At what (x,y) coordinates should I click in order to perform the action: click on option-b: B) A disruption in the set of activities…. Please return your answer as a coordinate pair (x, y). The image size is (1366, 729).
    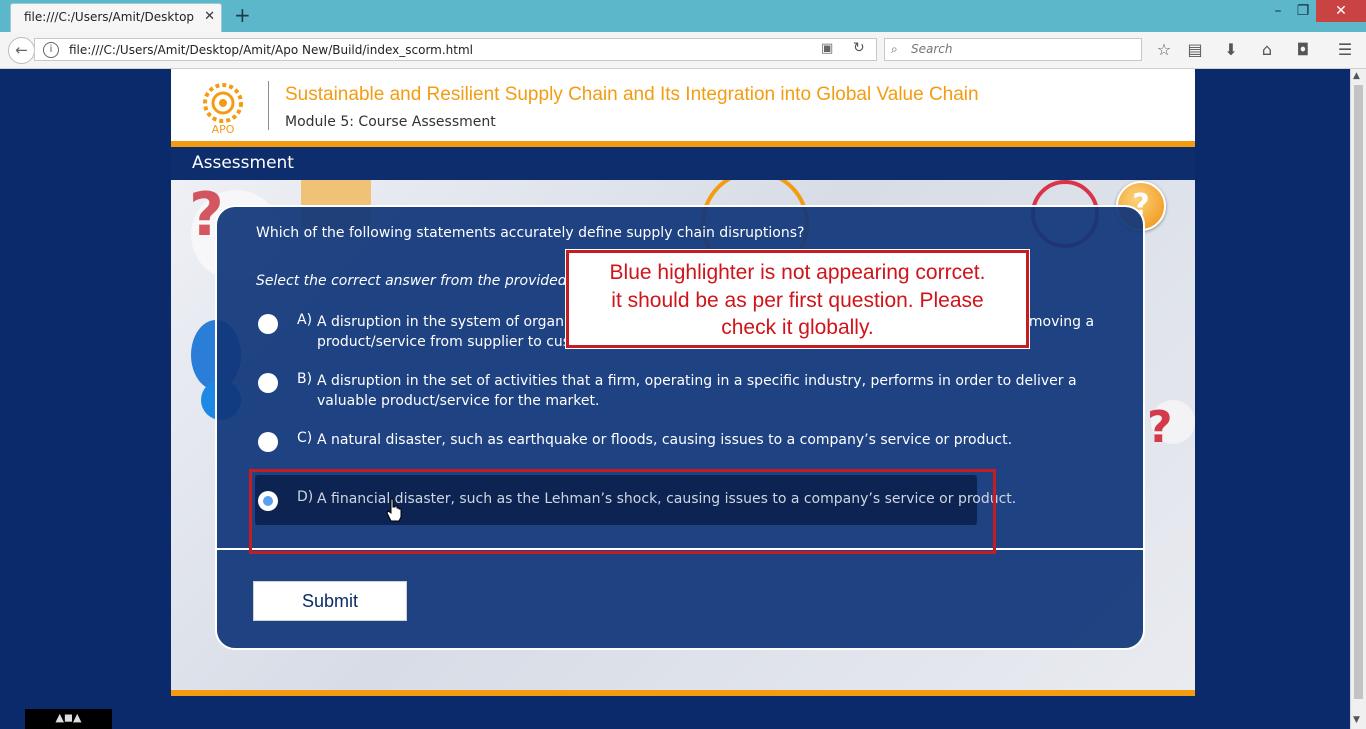
    Looking at the image, I should click on (695, 391).